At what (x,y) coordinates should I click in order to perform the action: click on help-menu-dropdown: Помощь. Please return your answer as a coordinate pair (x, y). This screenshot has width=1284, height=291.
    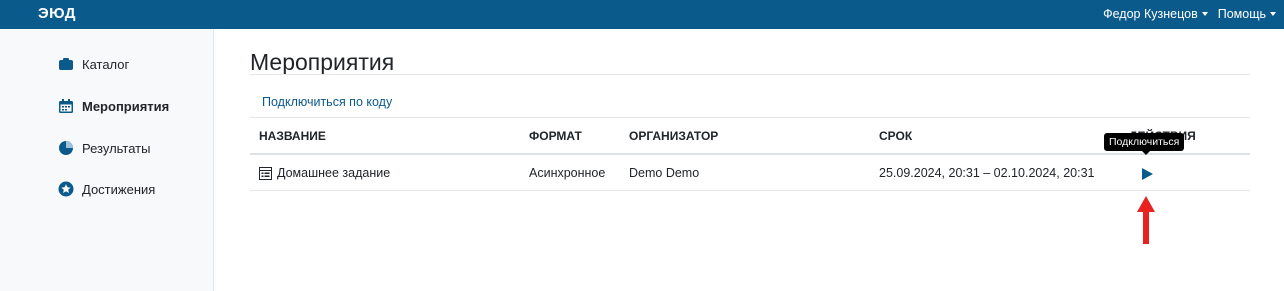
    Looking at the image, I should click on (1247, 14).